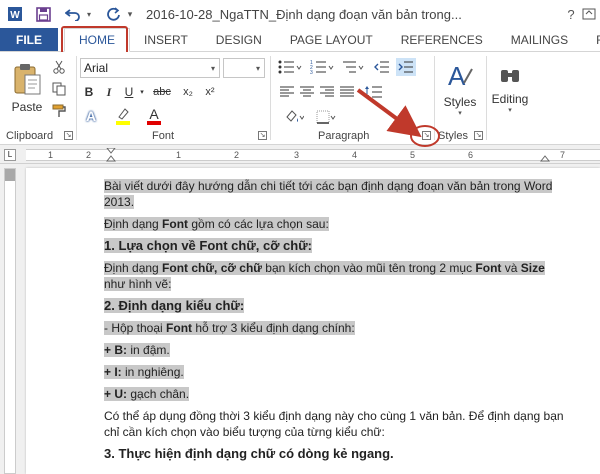  I want to click on decrease-indent-button, so click(382, 67).